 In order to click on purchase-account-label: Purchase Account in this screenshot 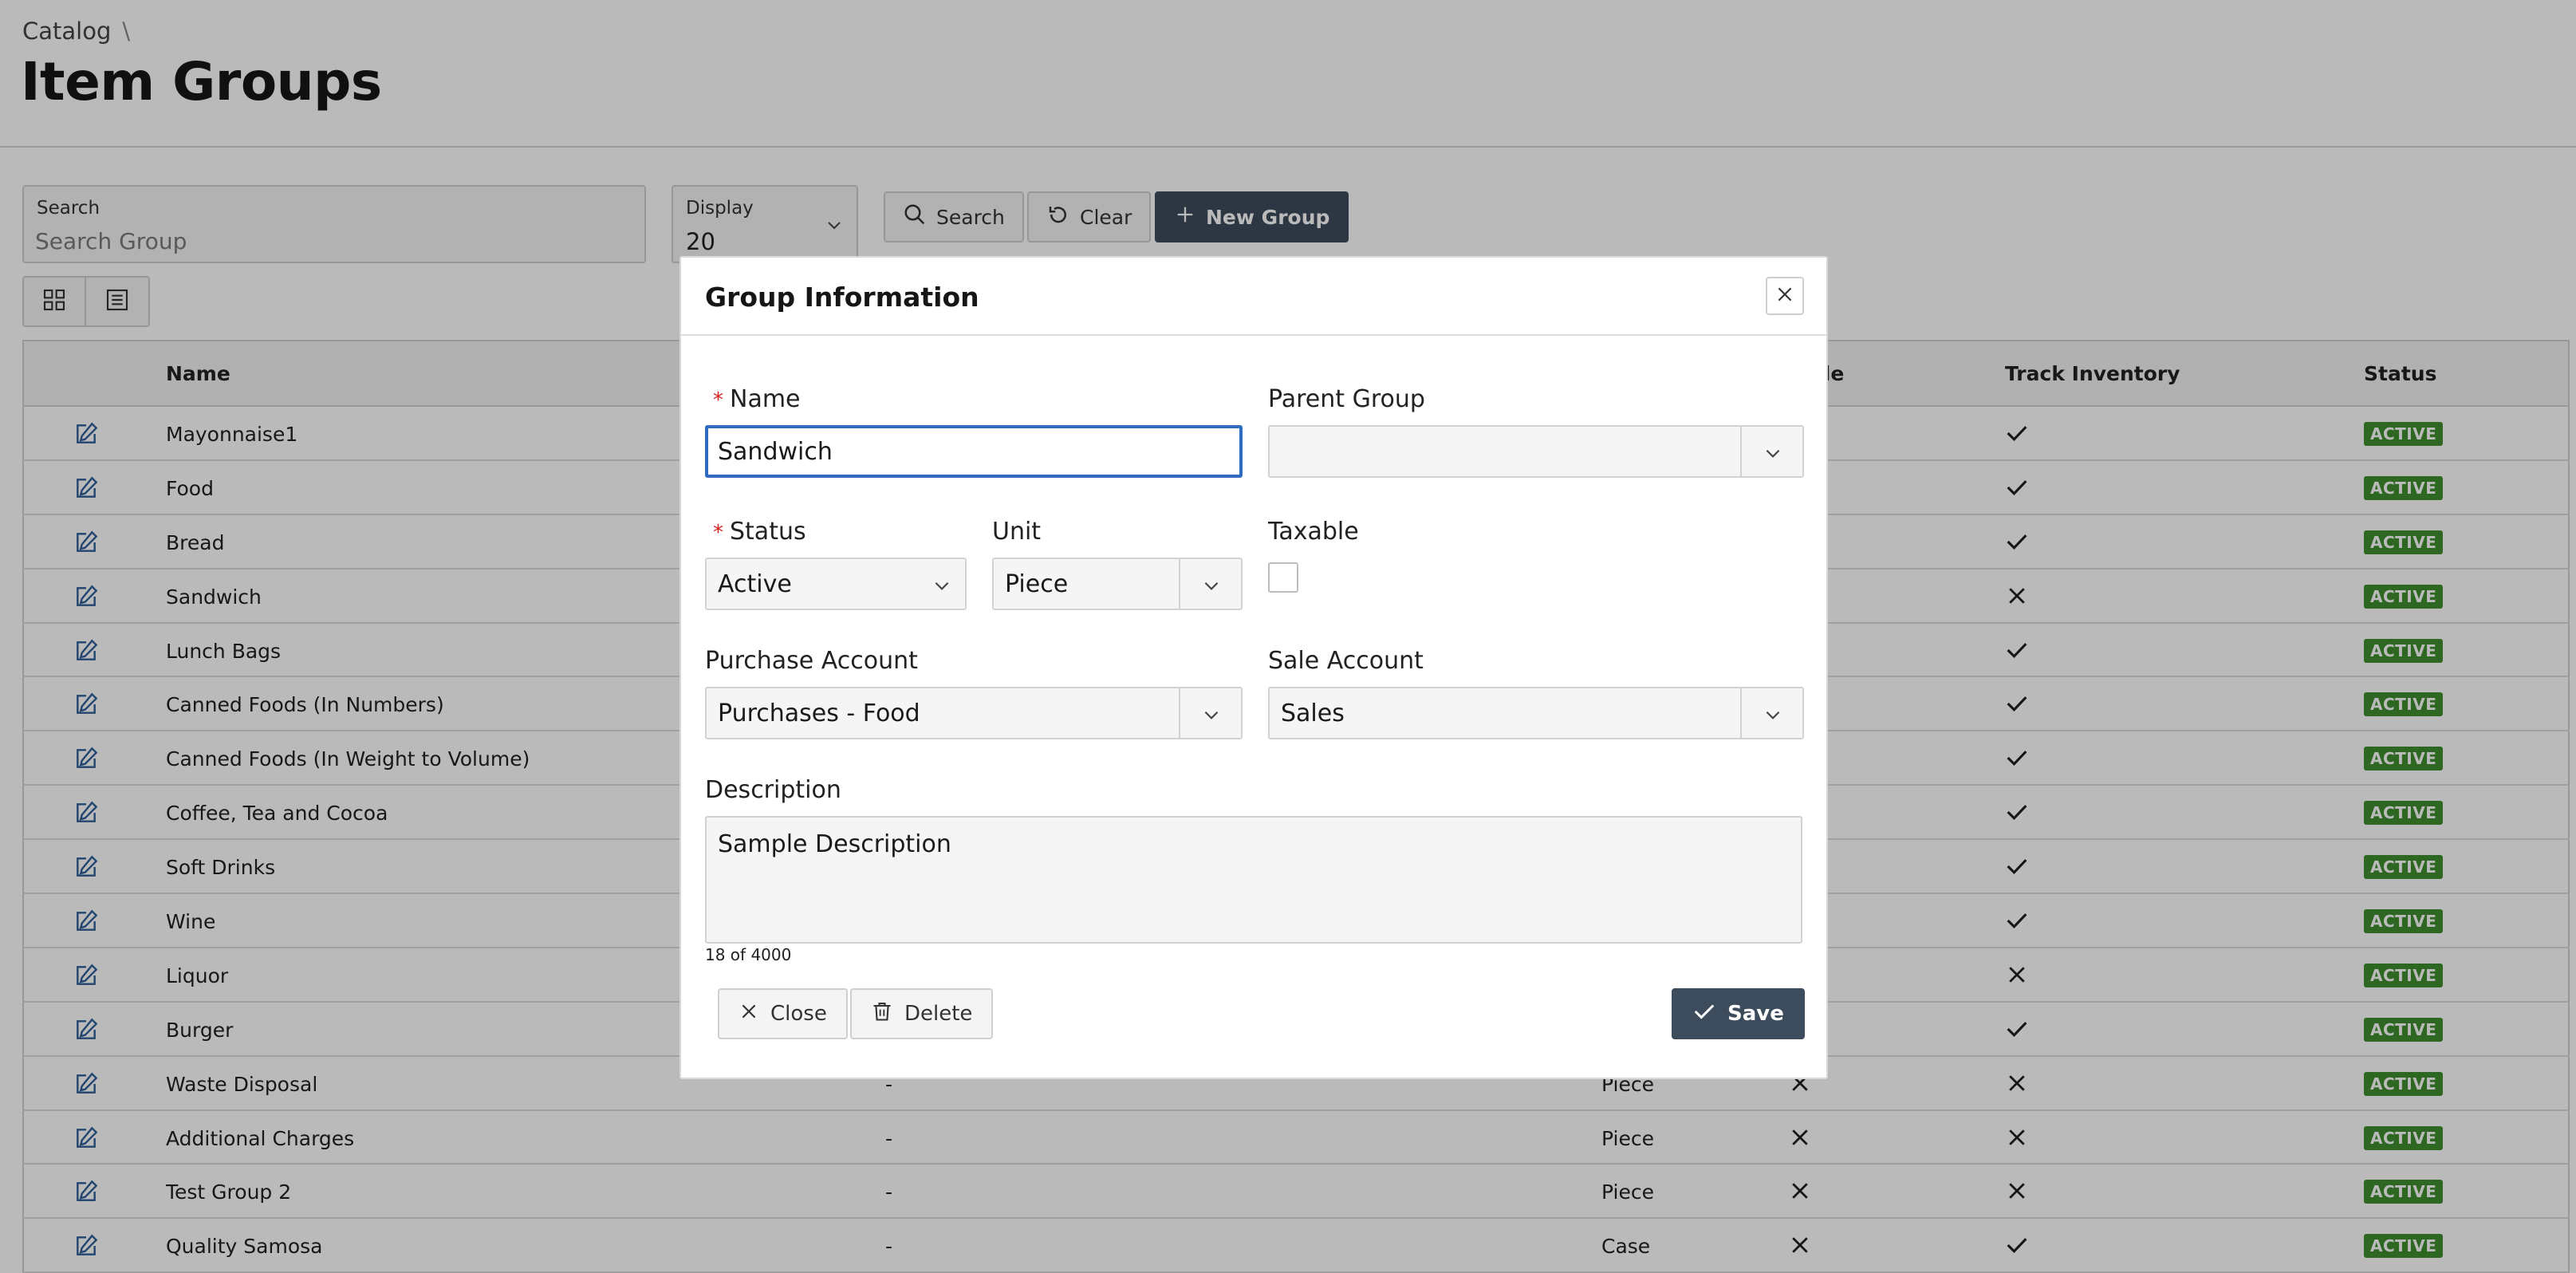, I will do `click(811, 661)`.